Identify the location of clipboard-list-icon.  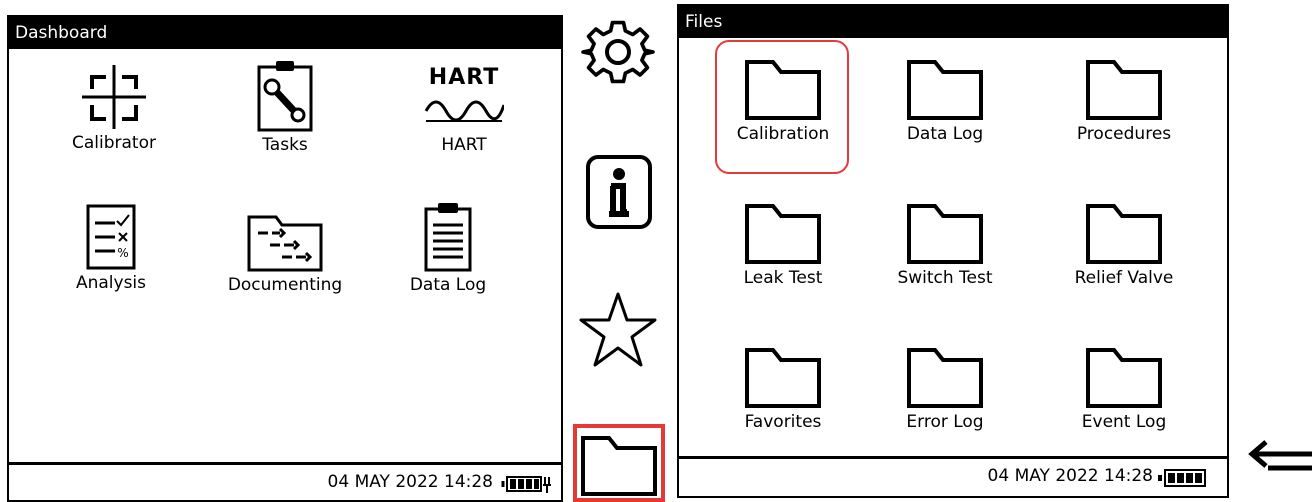
(448, 237).